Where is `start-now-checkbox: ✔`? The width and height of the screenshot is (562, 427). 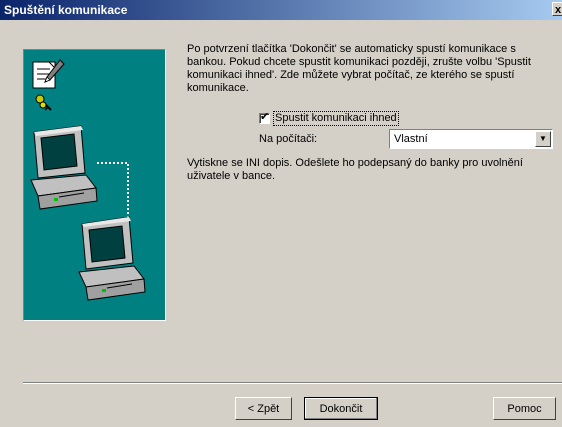
start-now-checkbox: ✔ is located at coordinates (264, 117).